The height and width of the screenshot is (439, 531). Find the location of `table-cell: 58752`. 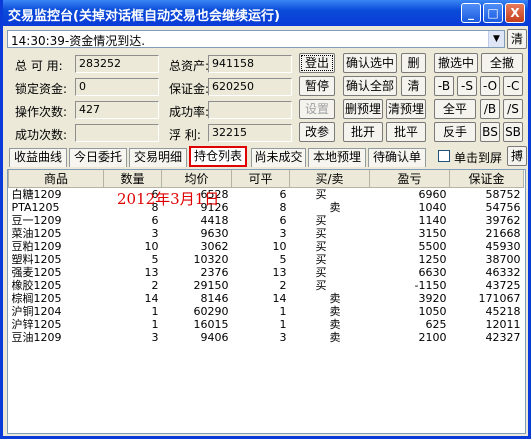

table-cell: 58752 is located at coordinates (503, 194).